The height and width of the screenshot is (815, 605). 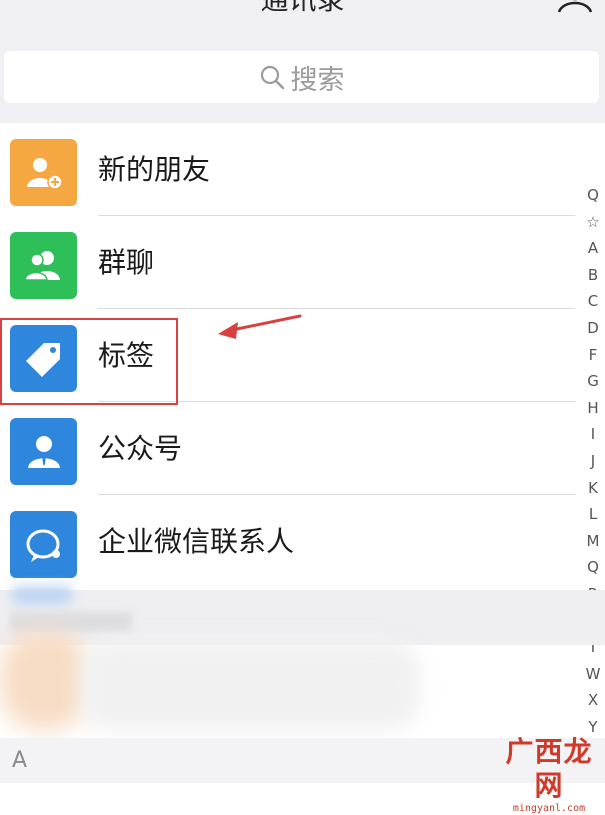 I want to click on index-letter: Q, so click(x=593, y=567).